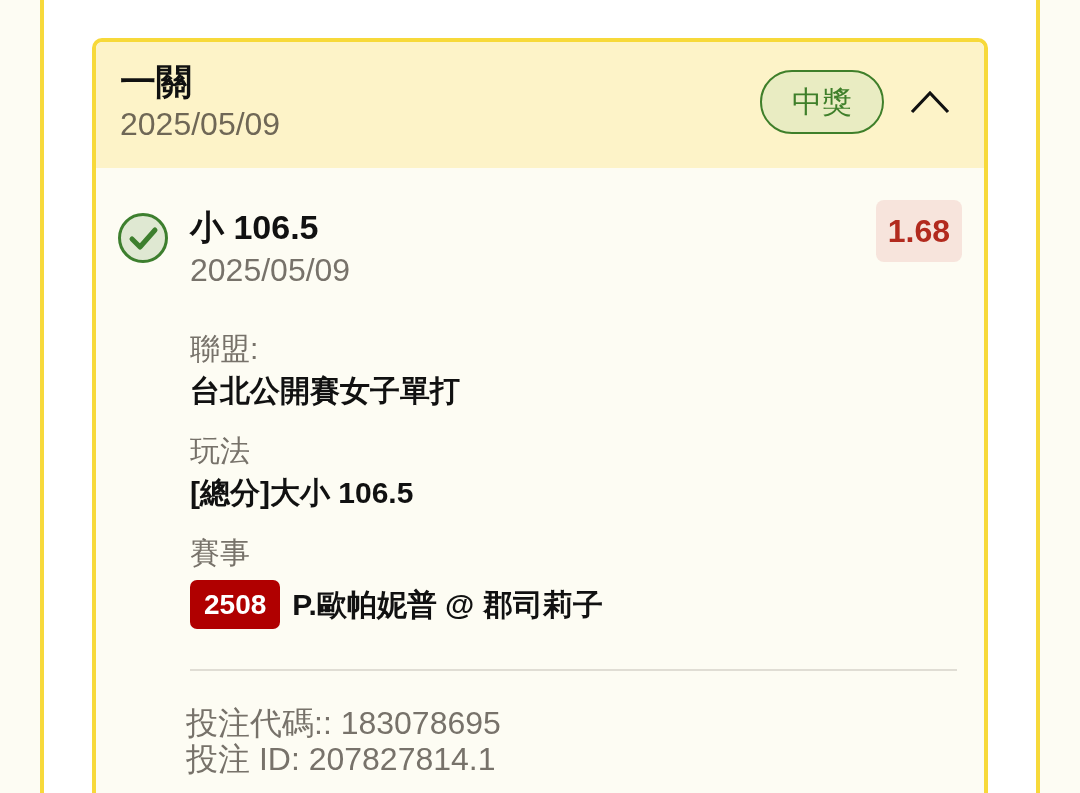 The image size is (1080, 793). I want to click on odds-badge: 1.68, so click(918, 231).